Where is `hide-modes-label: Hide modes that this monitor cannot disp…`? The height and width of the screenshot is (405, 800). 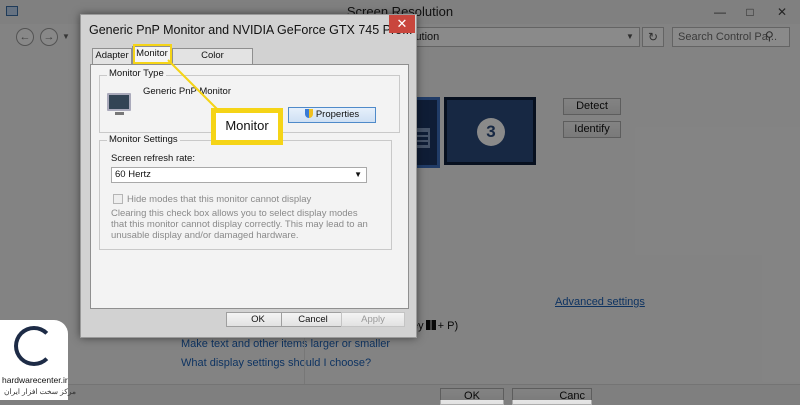 hide-modes-label: Hide modes that this monitor cannot disp… is located at coordinates (219, 199).